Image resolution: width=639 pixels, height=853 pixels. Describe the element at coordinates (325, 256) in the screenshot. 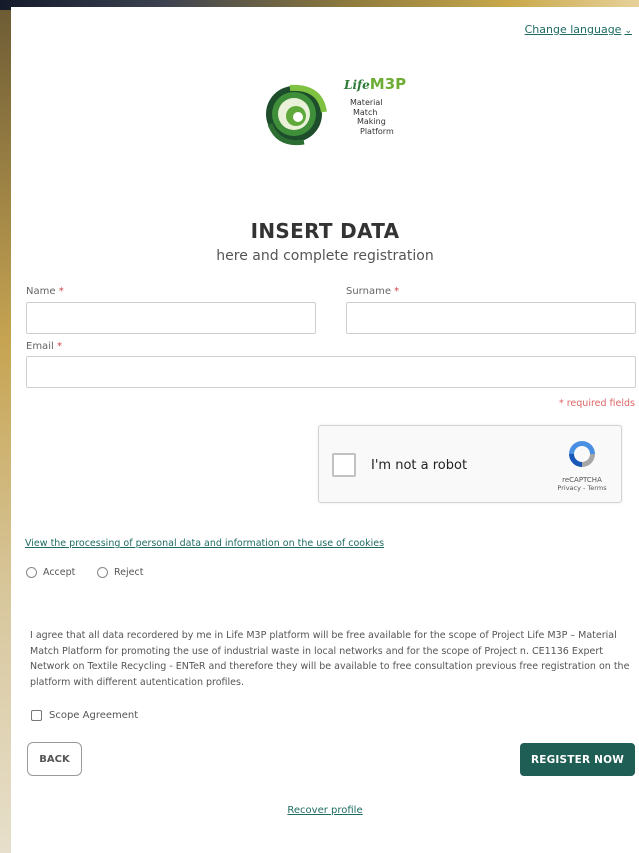

I see `page-subtitle: here and complete registration` at that location.